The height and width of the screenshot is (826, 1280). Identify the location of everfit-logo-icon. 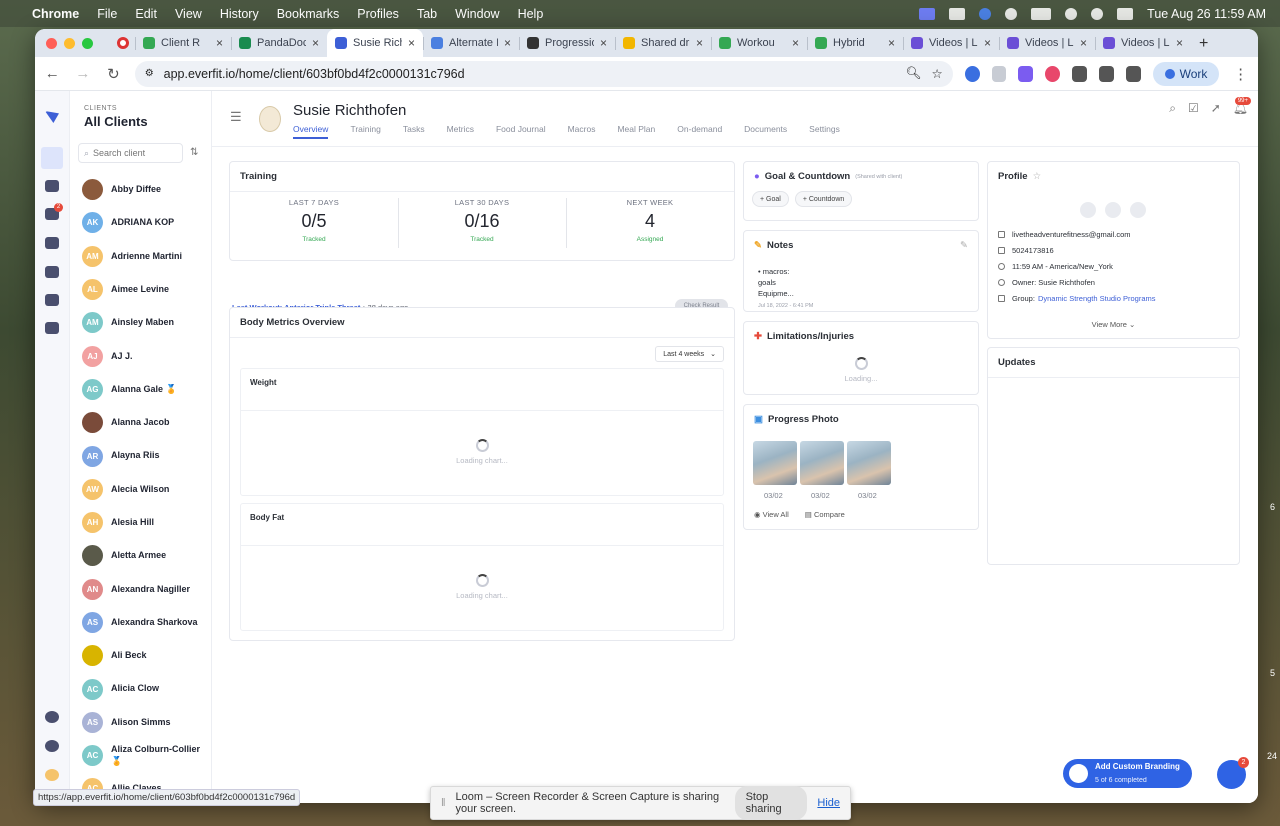
(52, 117).